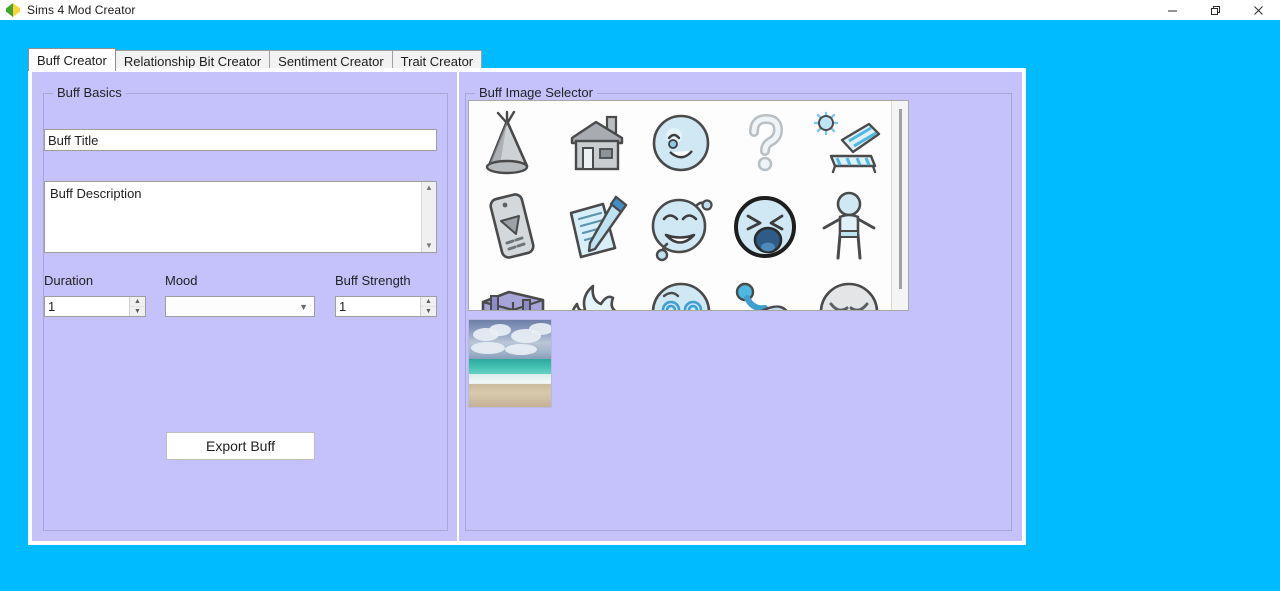 This screenshot has width=1280, height=591. Describe the element at coordinates (681, 143) in the screenshot. I see `smiling-face-icon` at that location.